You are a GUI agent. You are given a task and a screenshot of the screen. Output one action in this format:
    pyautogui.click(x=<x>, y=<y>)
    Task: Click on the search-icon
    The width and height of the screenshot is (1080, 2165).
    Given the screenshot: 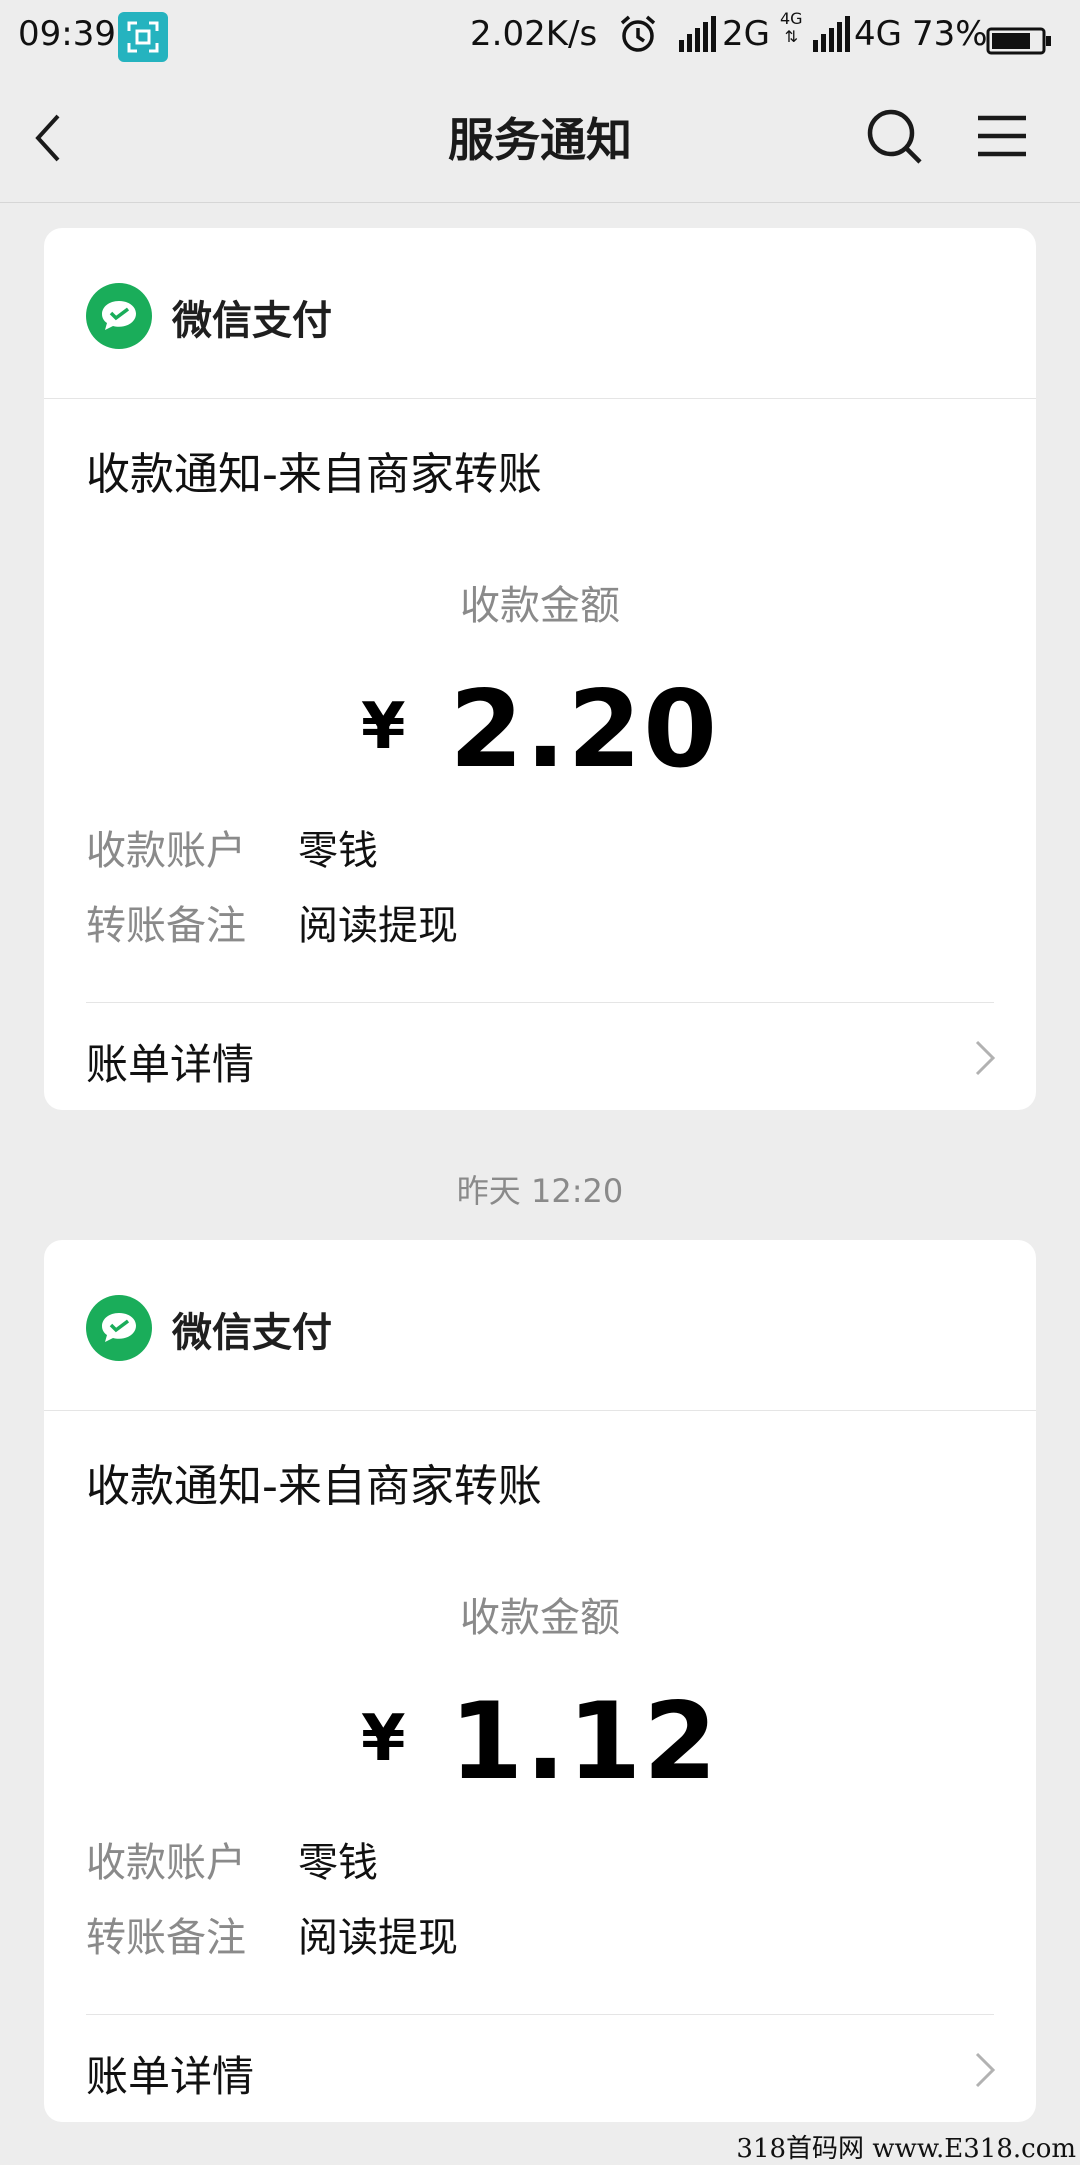 What is the action you would take?
    pyautogui.click(x=894, y=136)
    